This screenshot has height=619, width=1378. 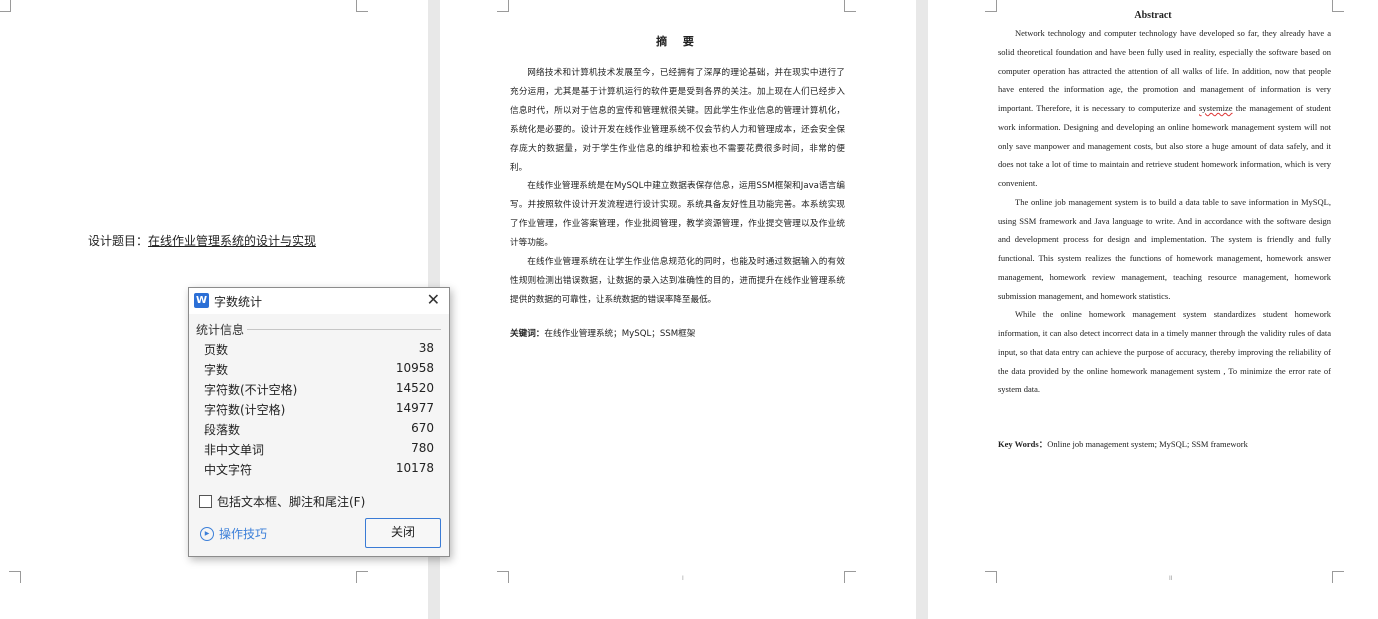 What do you see at coordinates (319, 371) in the screenshot?
I see `stat-row-words: 字数 10958` at bounding box center [319, 371].